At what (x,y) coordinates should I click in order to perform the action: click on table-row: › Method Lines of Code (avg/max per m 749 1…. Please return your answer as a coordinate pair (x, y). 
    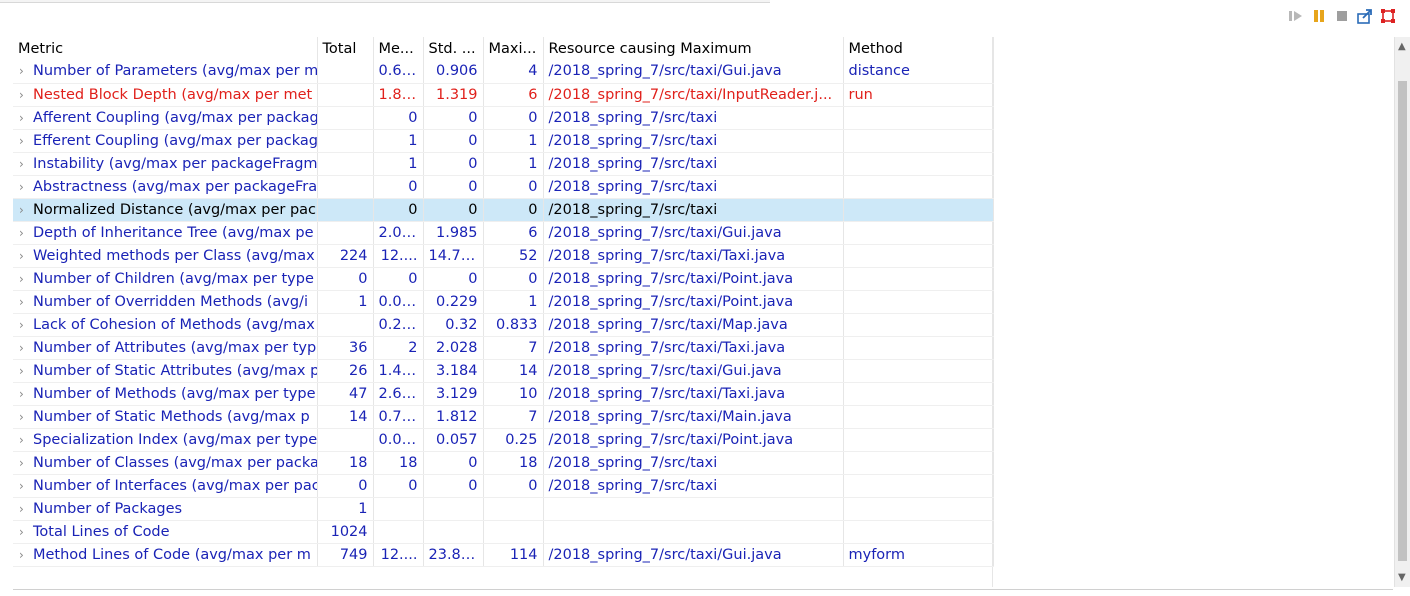
    Looking at the image, I should click on (503, 555).